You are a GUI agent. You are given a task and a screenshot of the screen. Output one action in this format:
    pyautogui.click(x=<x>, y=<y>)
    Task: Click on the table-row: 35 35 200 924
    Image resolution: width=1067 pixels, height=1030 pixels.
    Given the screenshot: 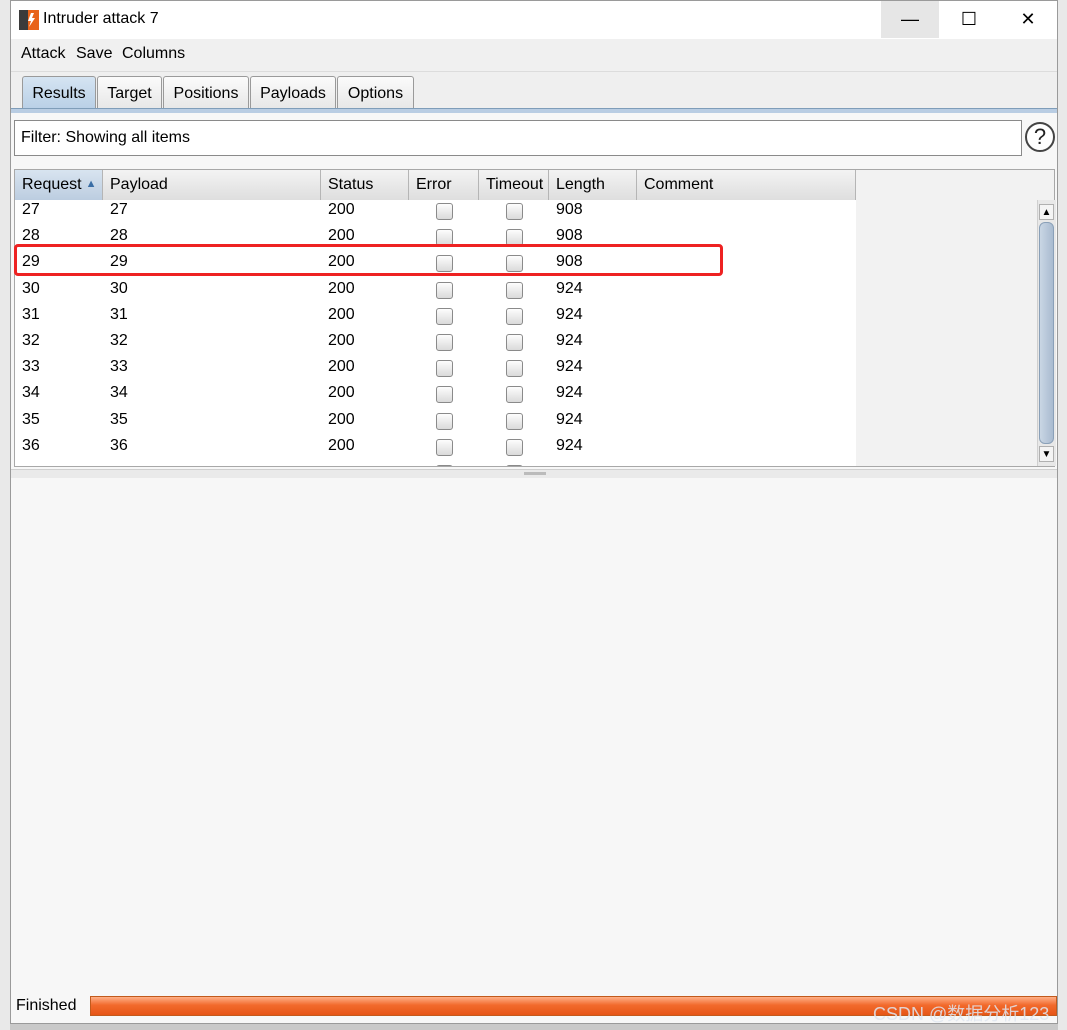 What is the action you would take?
    pyautogui.click(x=435, y=423)
    